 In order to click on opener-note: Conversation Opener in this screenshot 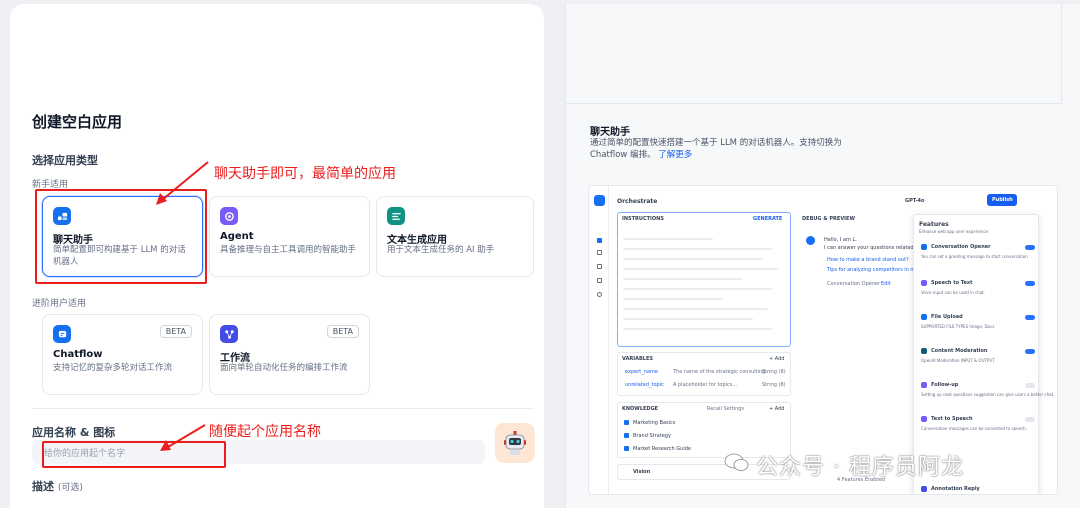, I will do `click(854, 284)`.